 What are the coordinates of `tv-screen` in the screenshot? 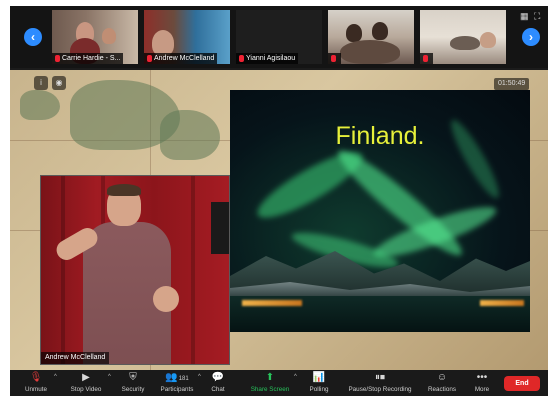 It's located at (220, 228).